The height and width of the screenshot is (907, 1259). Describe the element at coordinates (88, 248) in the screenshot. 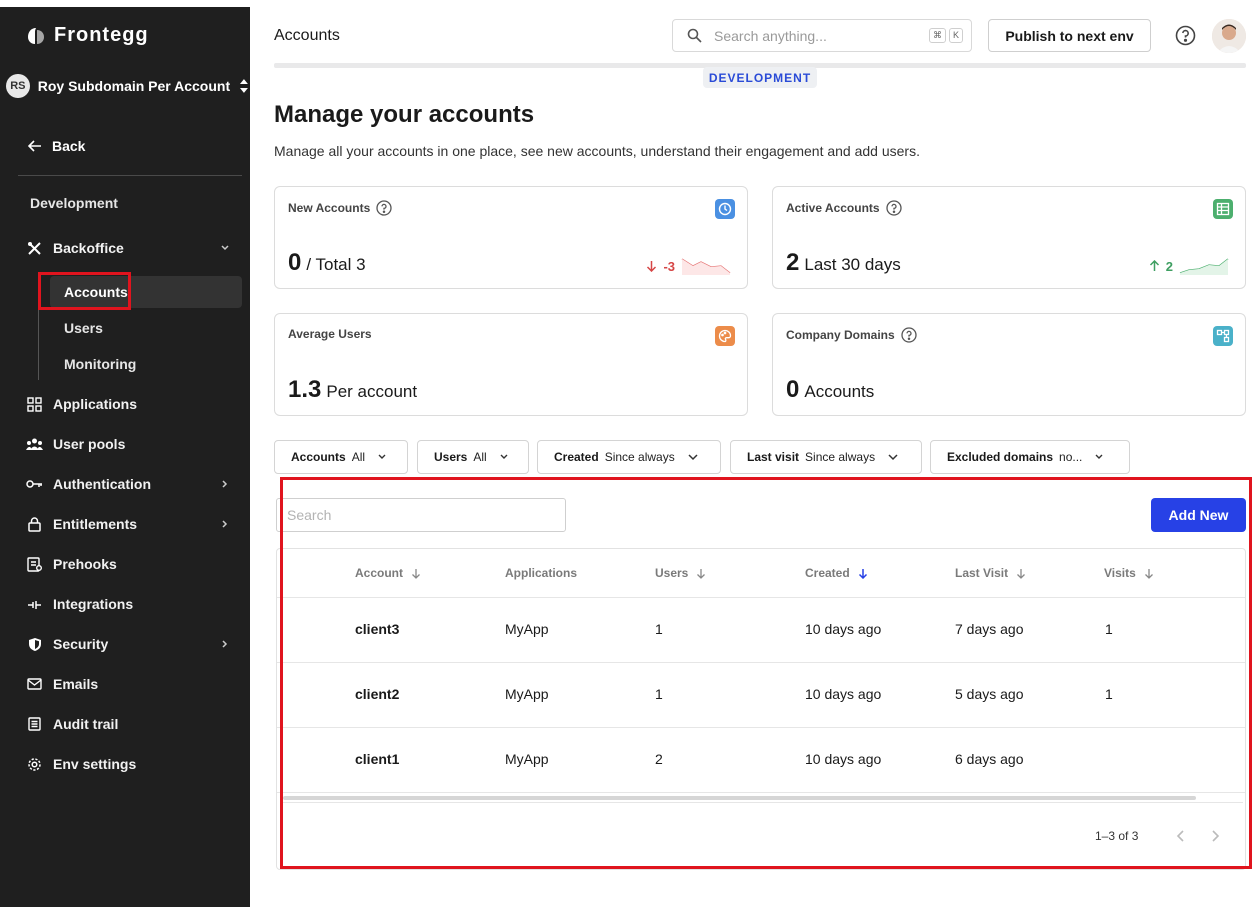

I see `sidebar-item-label: Backoffice` at that location.